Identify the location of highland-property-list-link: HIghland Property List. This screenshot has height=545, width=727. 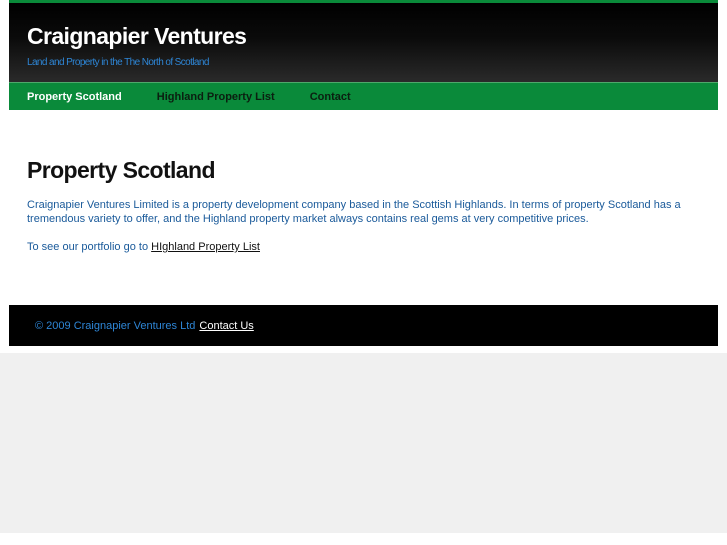
(205, 247).